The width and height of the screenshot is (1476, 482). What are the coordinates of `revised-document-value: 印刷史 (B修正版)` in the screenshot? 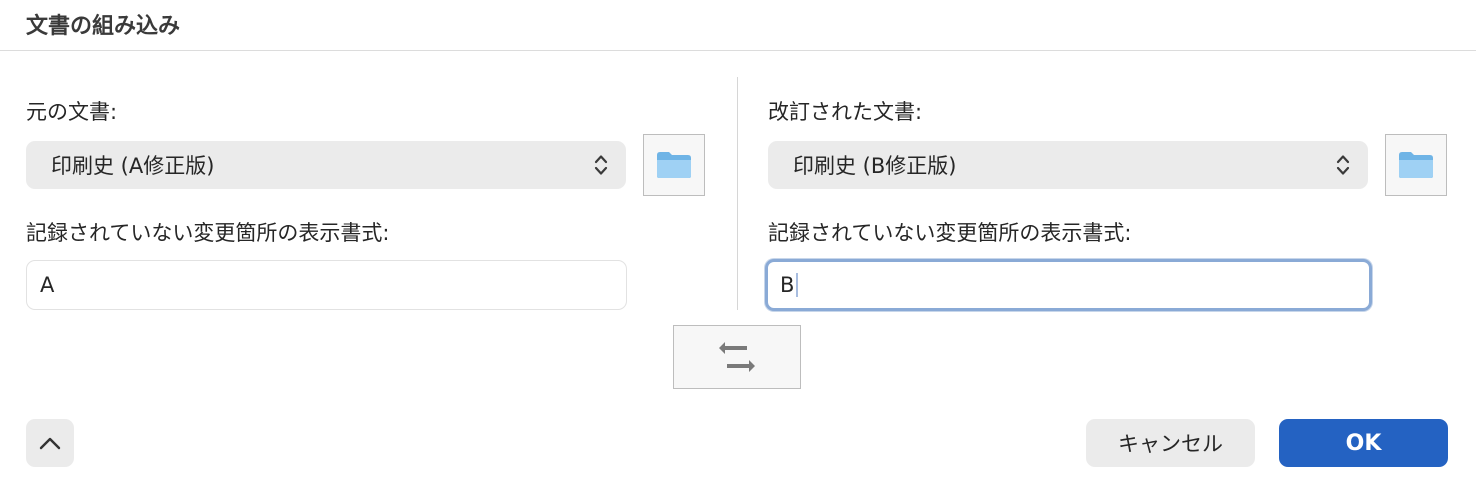 It's located at (875, 166).